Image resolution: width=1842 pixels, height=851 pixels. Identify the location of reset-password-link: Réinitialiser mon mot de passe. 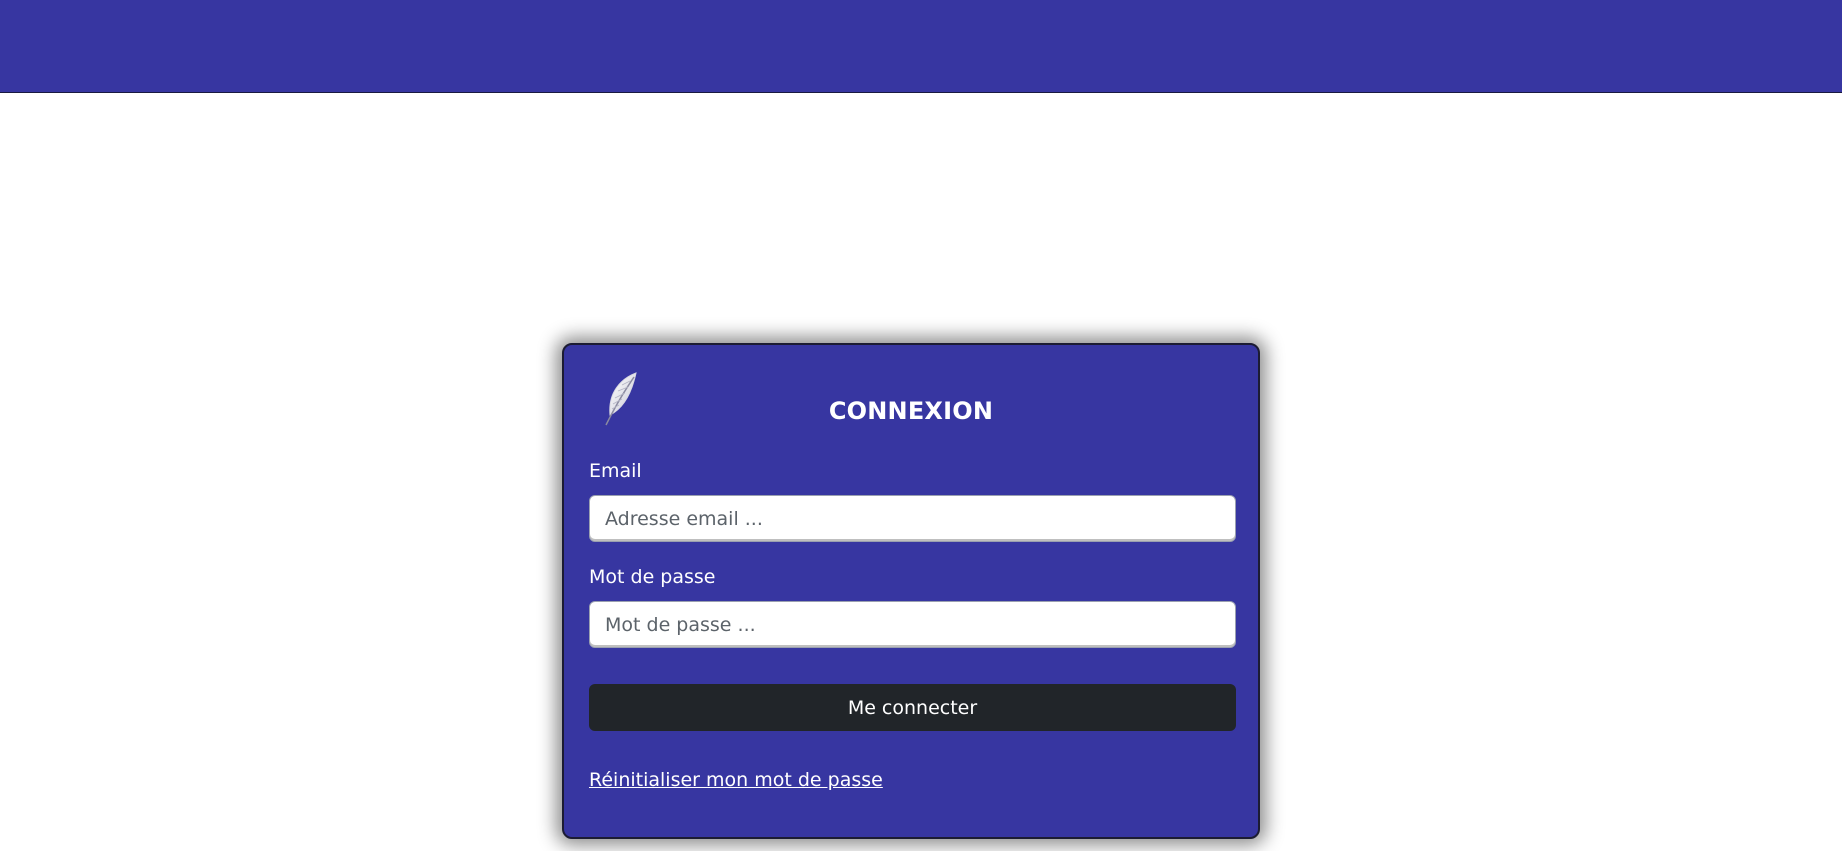
(736, 780).